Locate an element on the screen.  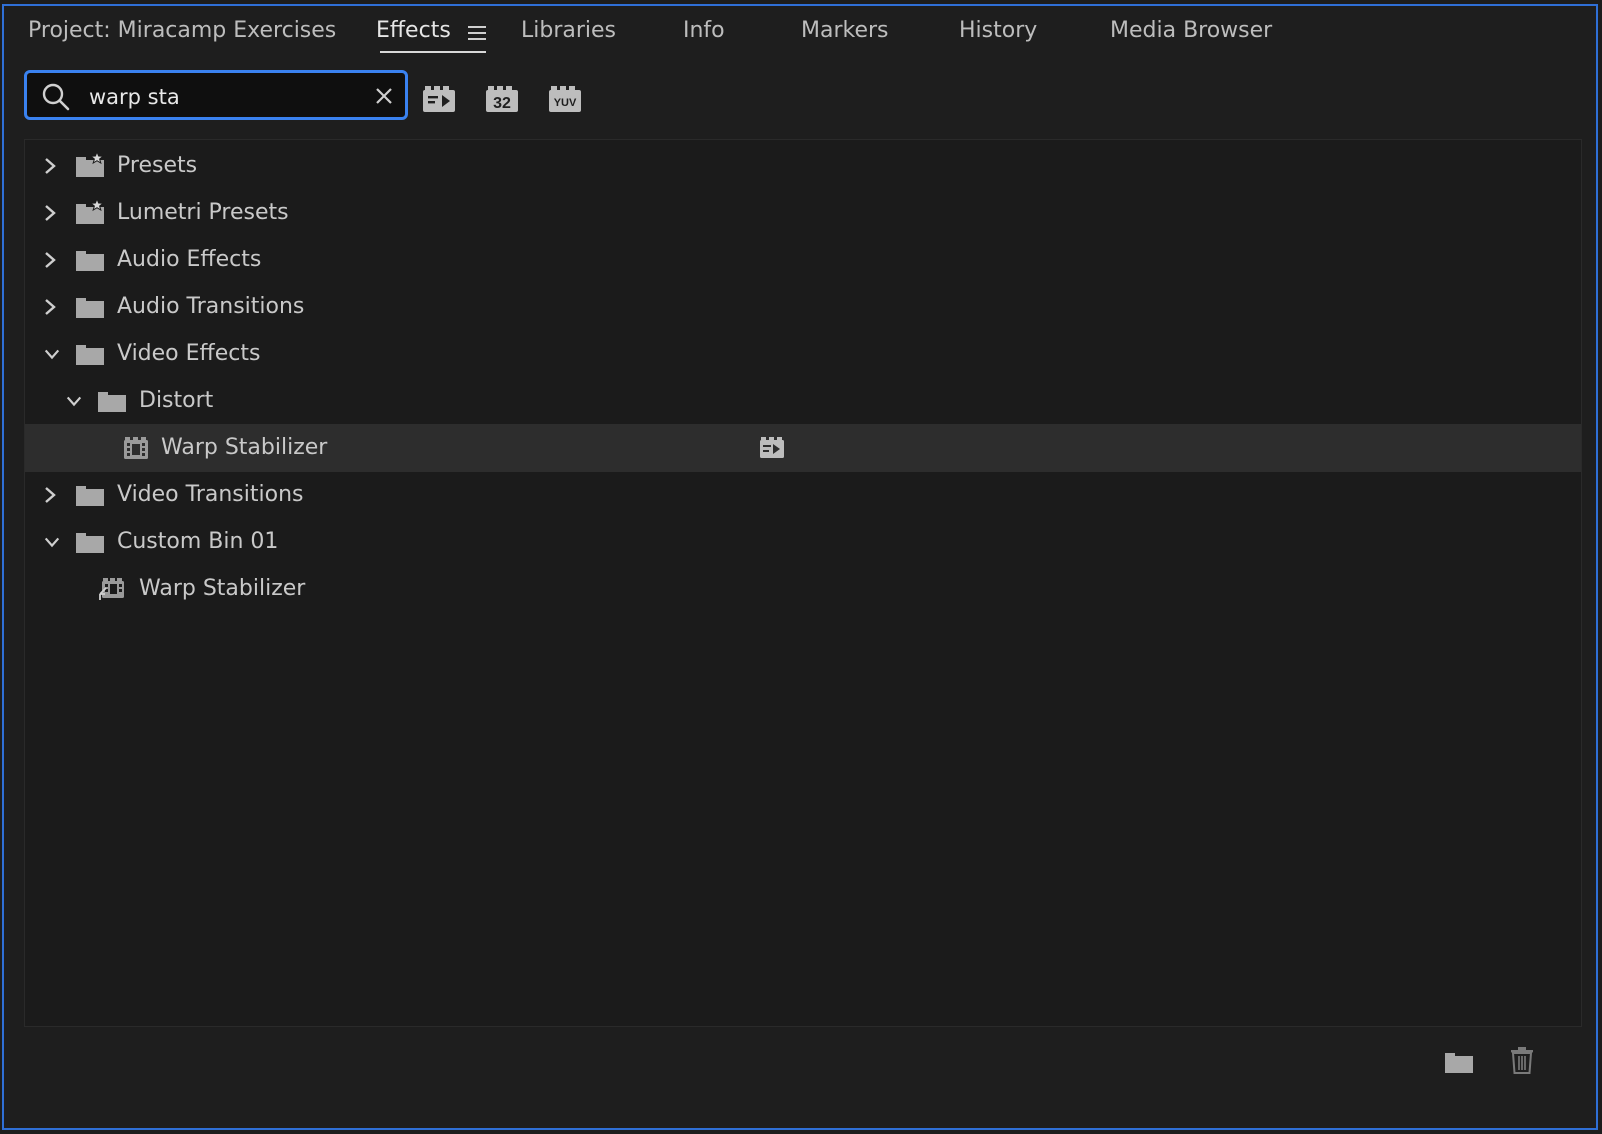
tab-history: History is located at coordinates (998, 30).